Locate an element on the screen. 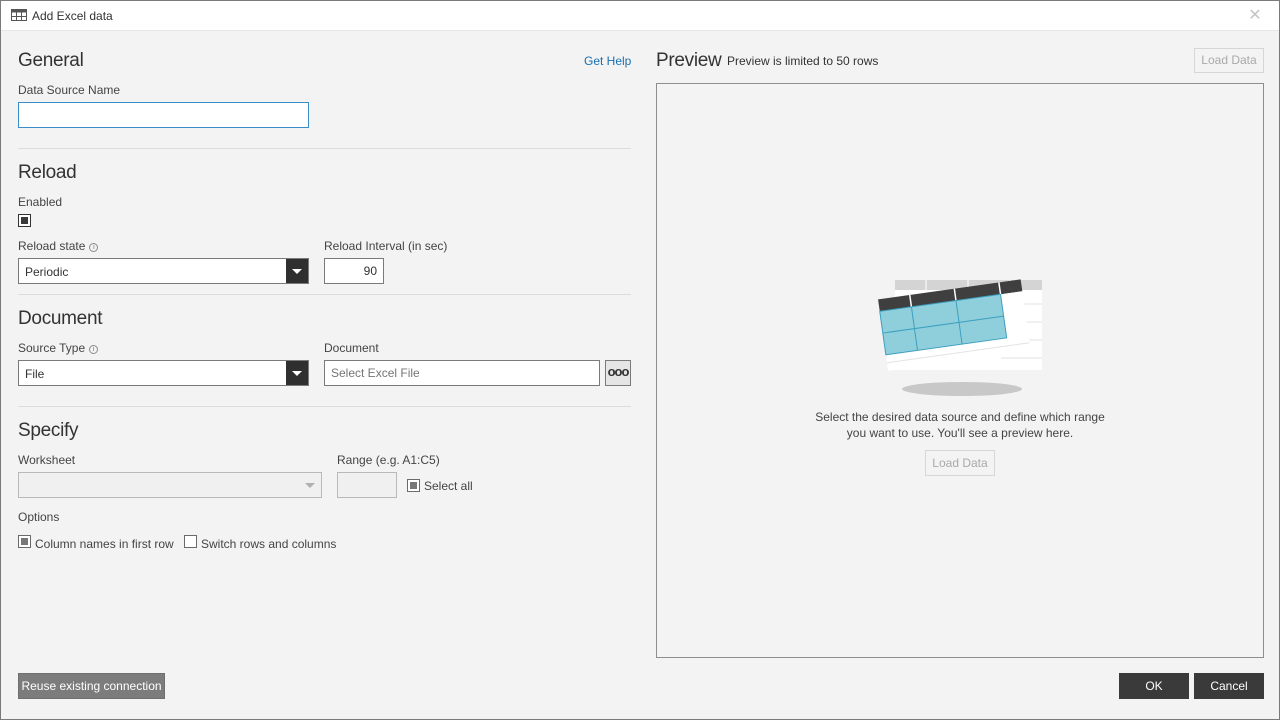 Image resolution: width=1280 pixels, height=720 pixels. reload-state-label: Reload state i is located at coordinates (58, 246).